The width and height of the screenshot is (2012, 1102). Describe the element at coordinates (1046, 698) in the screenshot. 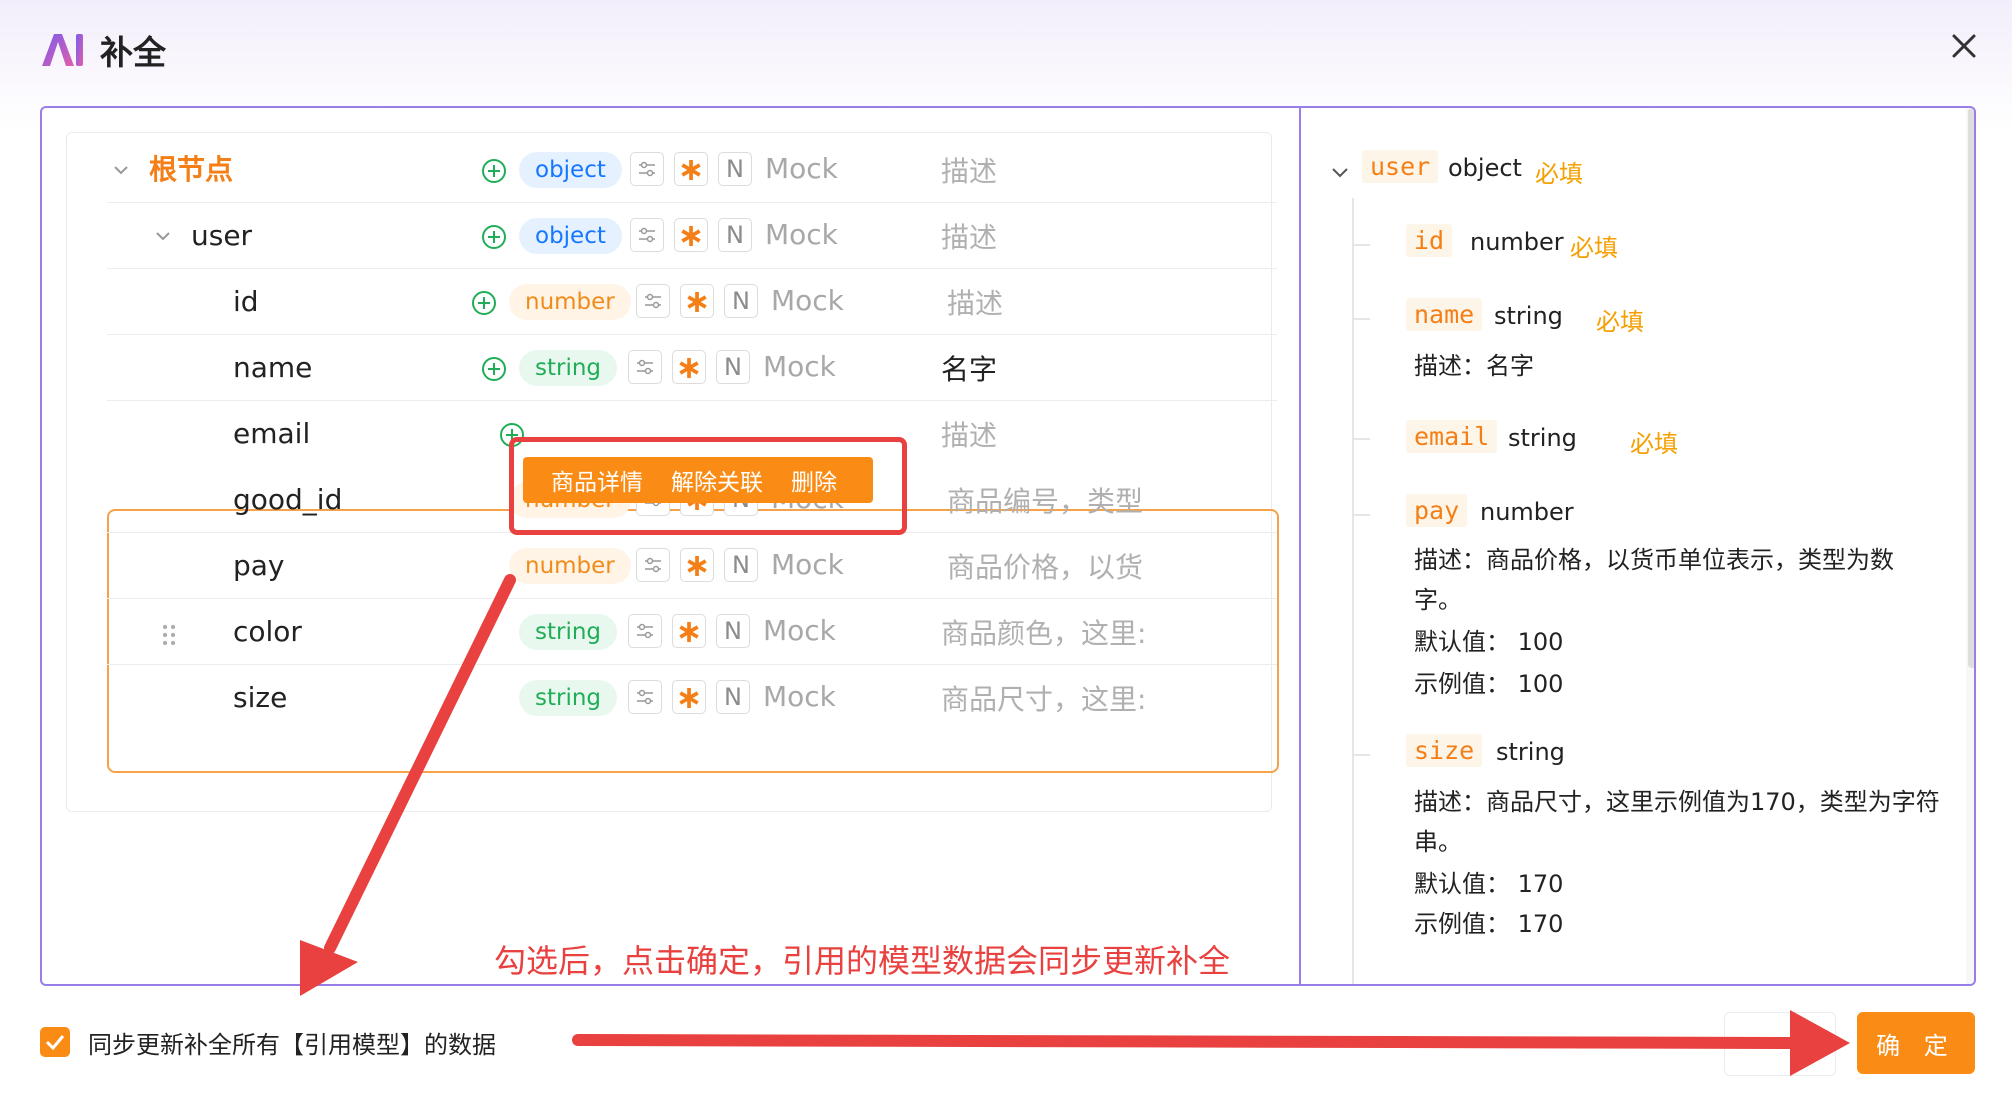

I see `description-field: 商品尺寸，这里:` at that location.